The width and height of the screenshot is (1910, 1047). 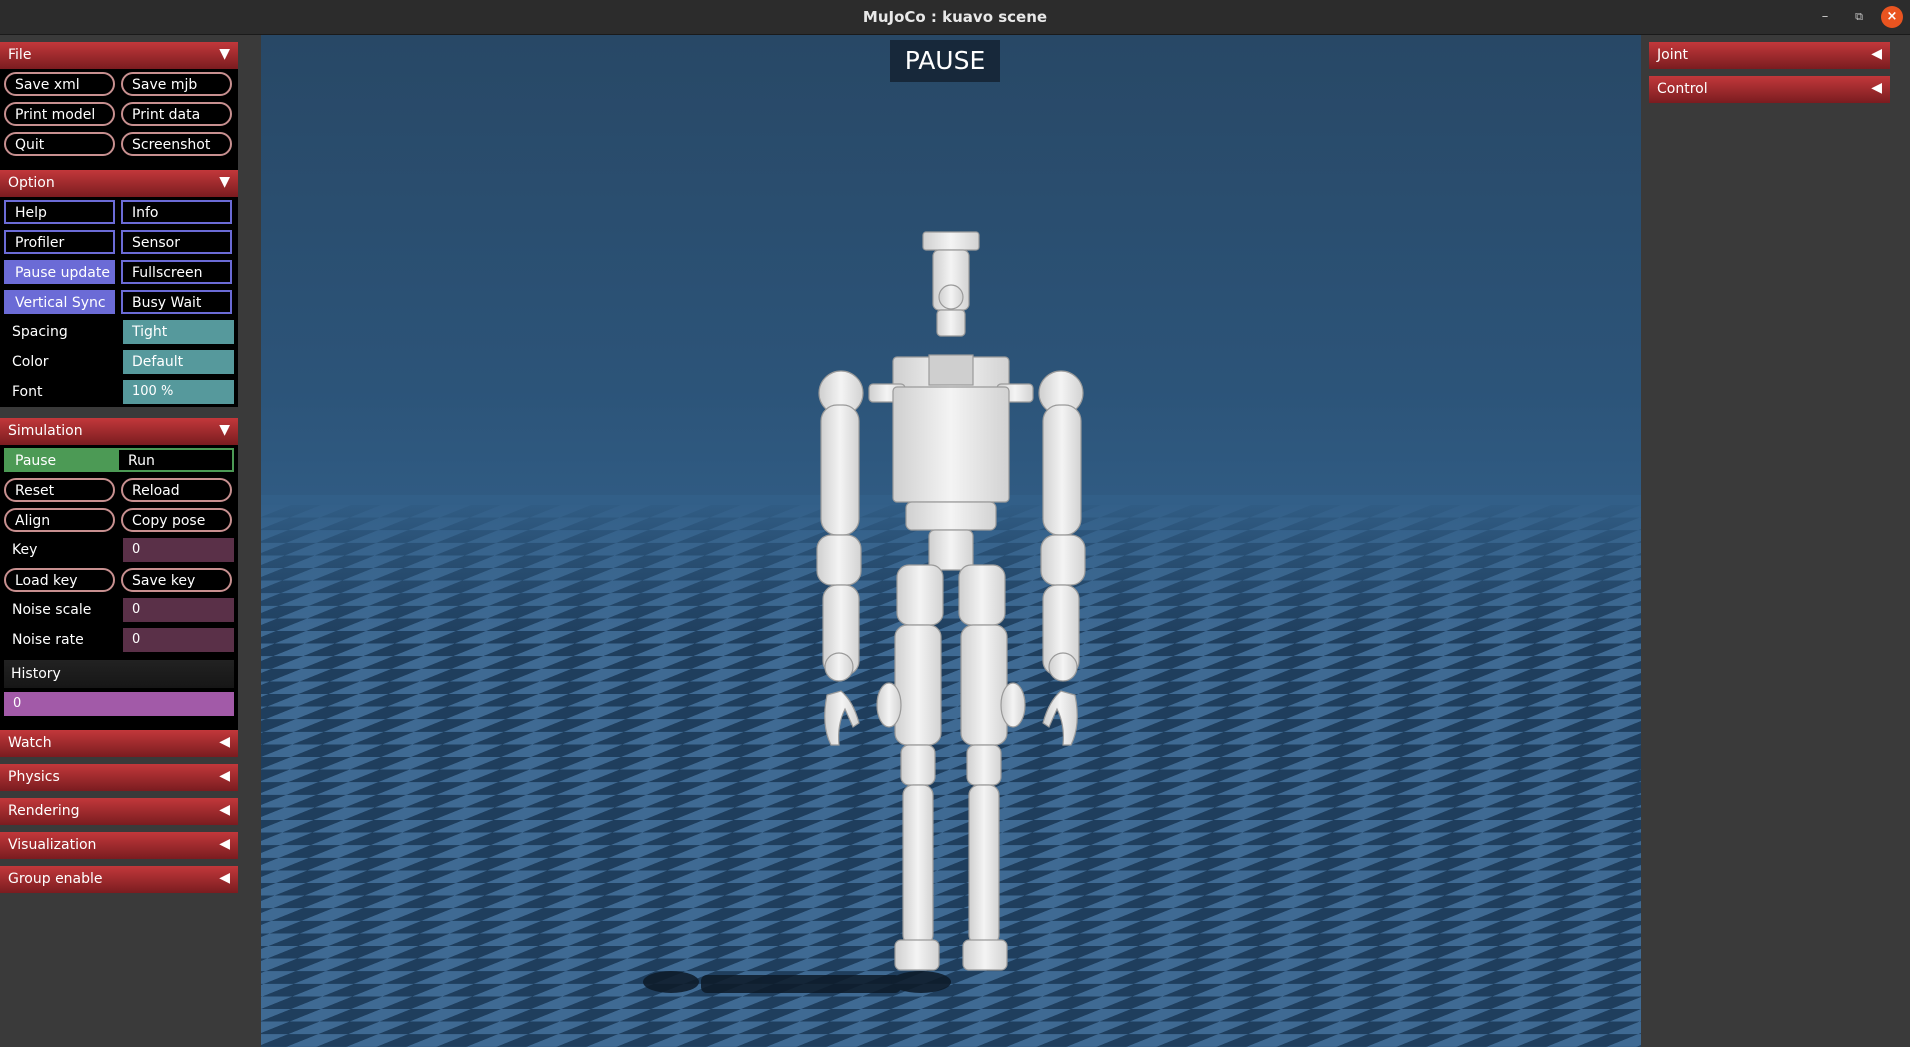 What do you see at coordinates (1682, 89) in the screenshot?
I see `section-control-label: Control` at bounding box center [1682, 89].